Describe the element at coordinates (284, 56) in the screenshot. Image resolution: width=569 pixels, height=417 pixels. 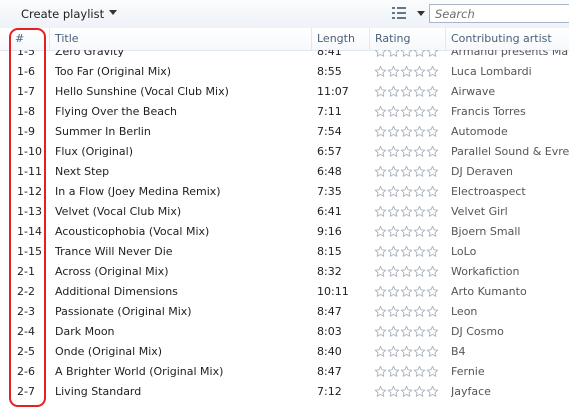
I see `track-row: 1-5 Zero Gravity 8:41 Armandi presents Mar` at that location.